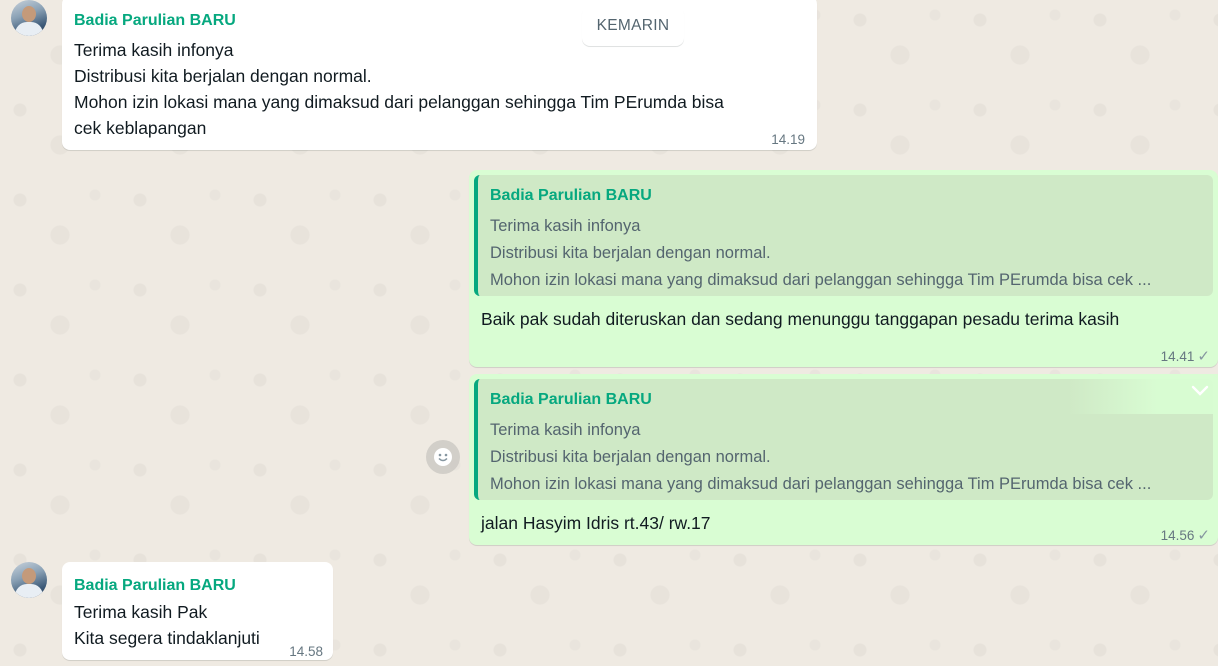 The height and width of the screenshot is (666, 1218). What do you see at coordinates (306, 651) in the screenshot?
I see `message-time: 14.58` at bounding box center [306, 651].